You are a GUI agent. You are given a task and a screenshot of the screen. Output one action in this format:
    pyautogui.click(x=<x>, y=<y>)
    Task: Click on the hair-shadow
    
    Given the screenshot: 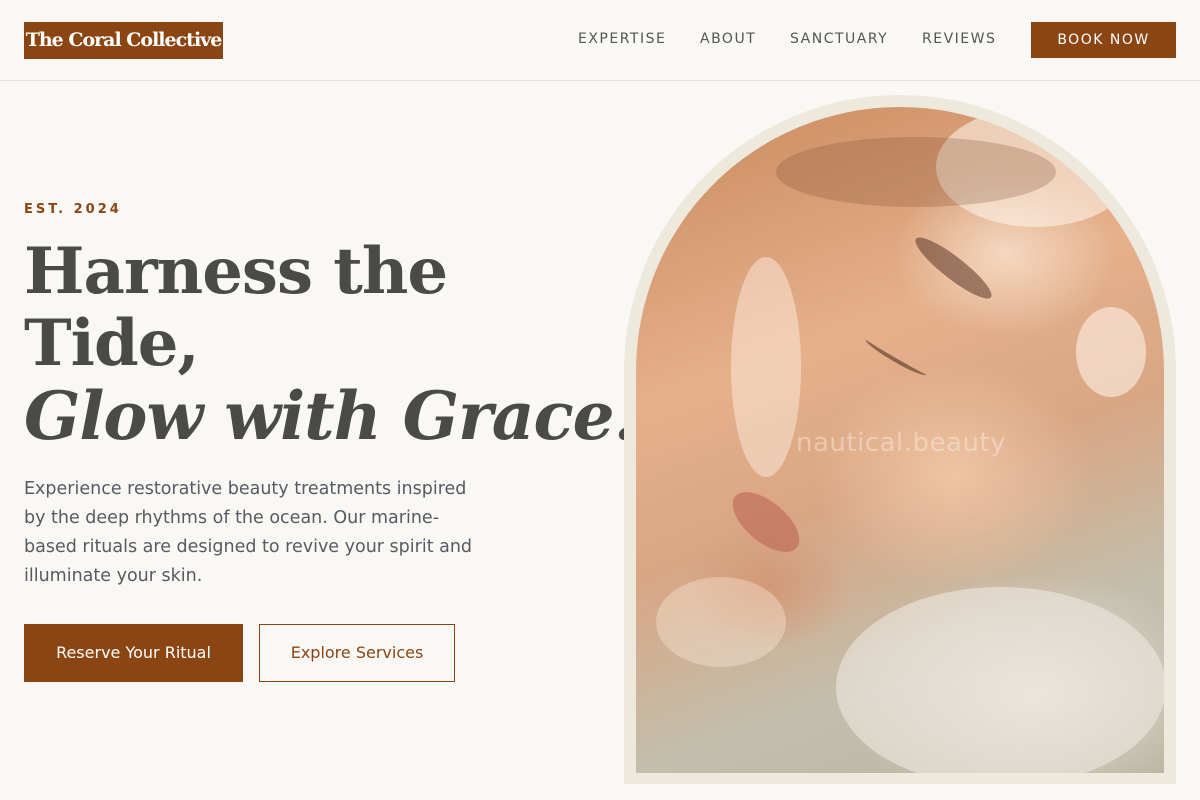 What is the action you would take?
    pyautogui.click(x=916, y=172)
    